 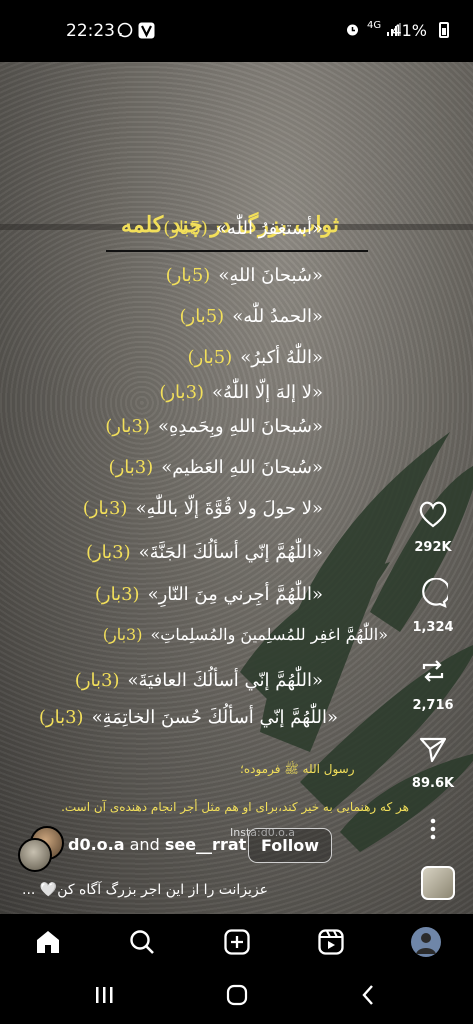 What do you see at coordinates (237, 251) in the screenshot?
I see `title-underline` at bounding box center [237, 251].